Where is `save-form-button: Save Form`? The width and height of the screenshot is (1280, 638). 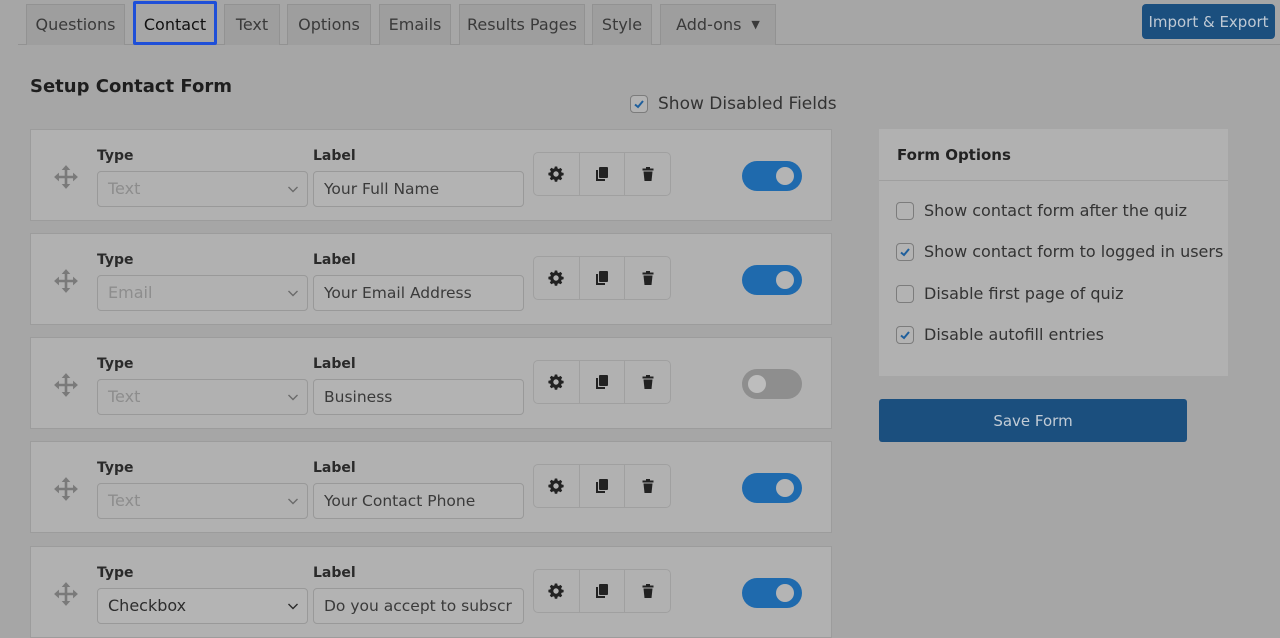 save-form-button: Save Form is located at coordinates (1033, 420).